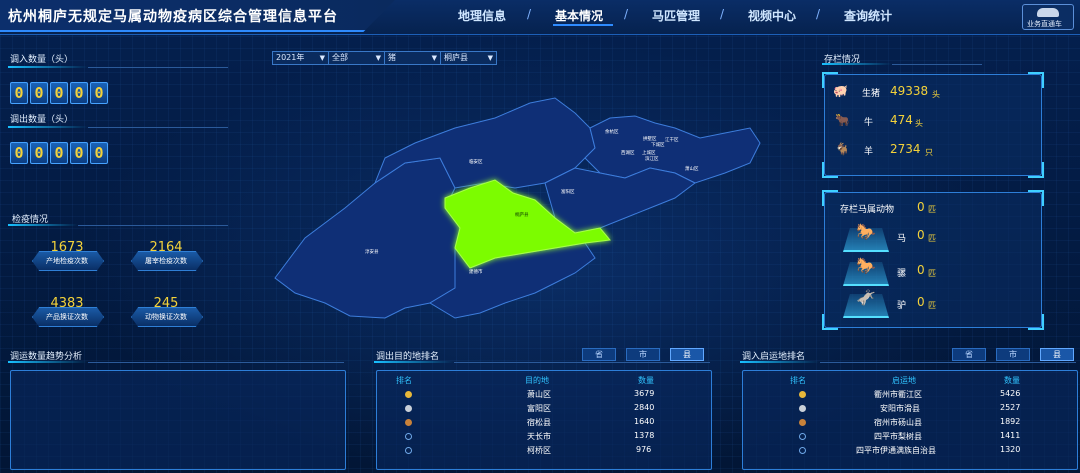  I want to click on trend-chart-panel, so click(178, 420).